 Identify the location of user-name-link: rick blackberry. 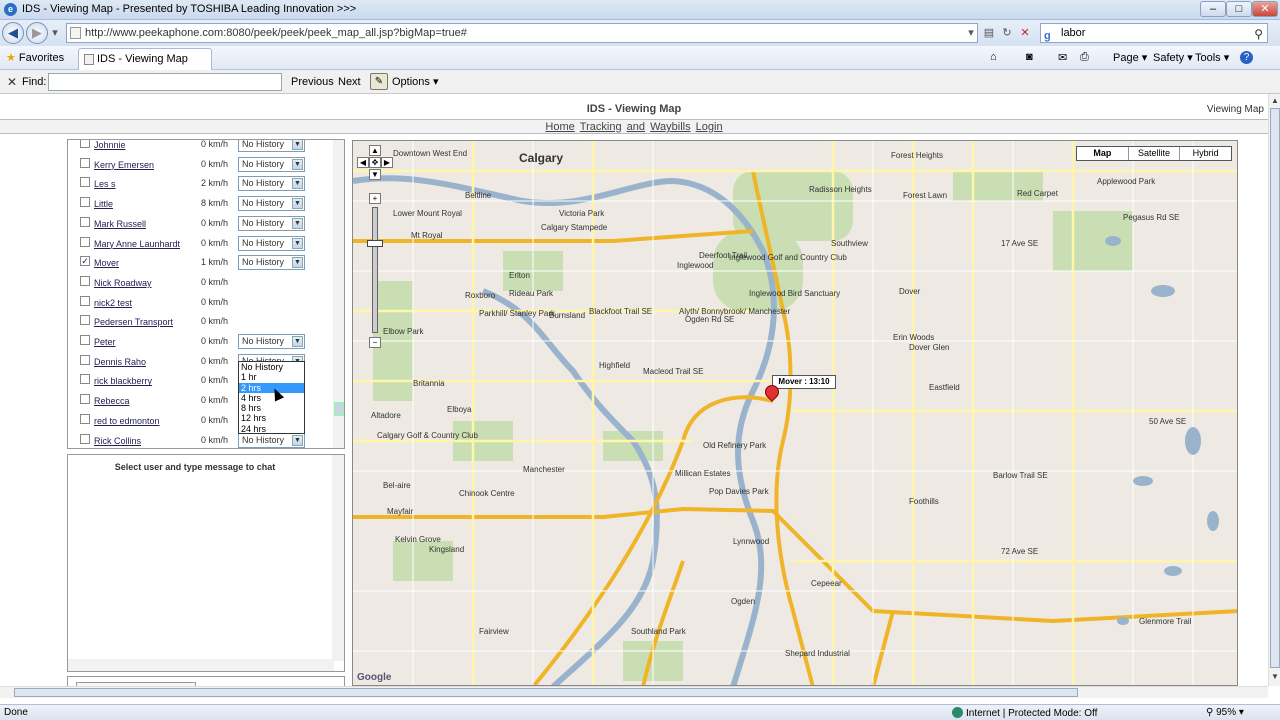
(123, 381).